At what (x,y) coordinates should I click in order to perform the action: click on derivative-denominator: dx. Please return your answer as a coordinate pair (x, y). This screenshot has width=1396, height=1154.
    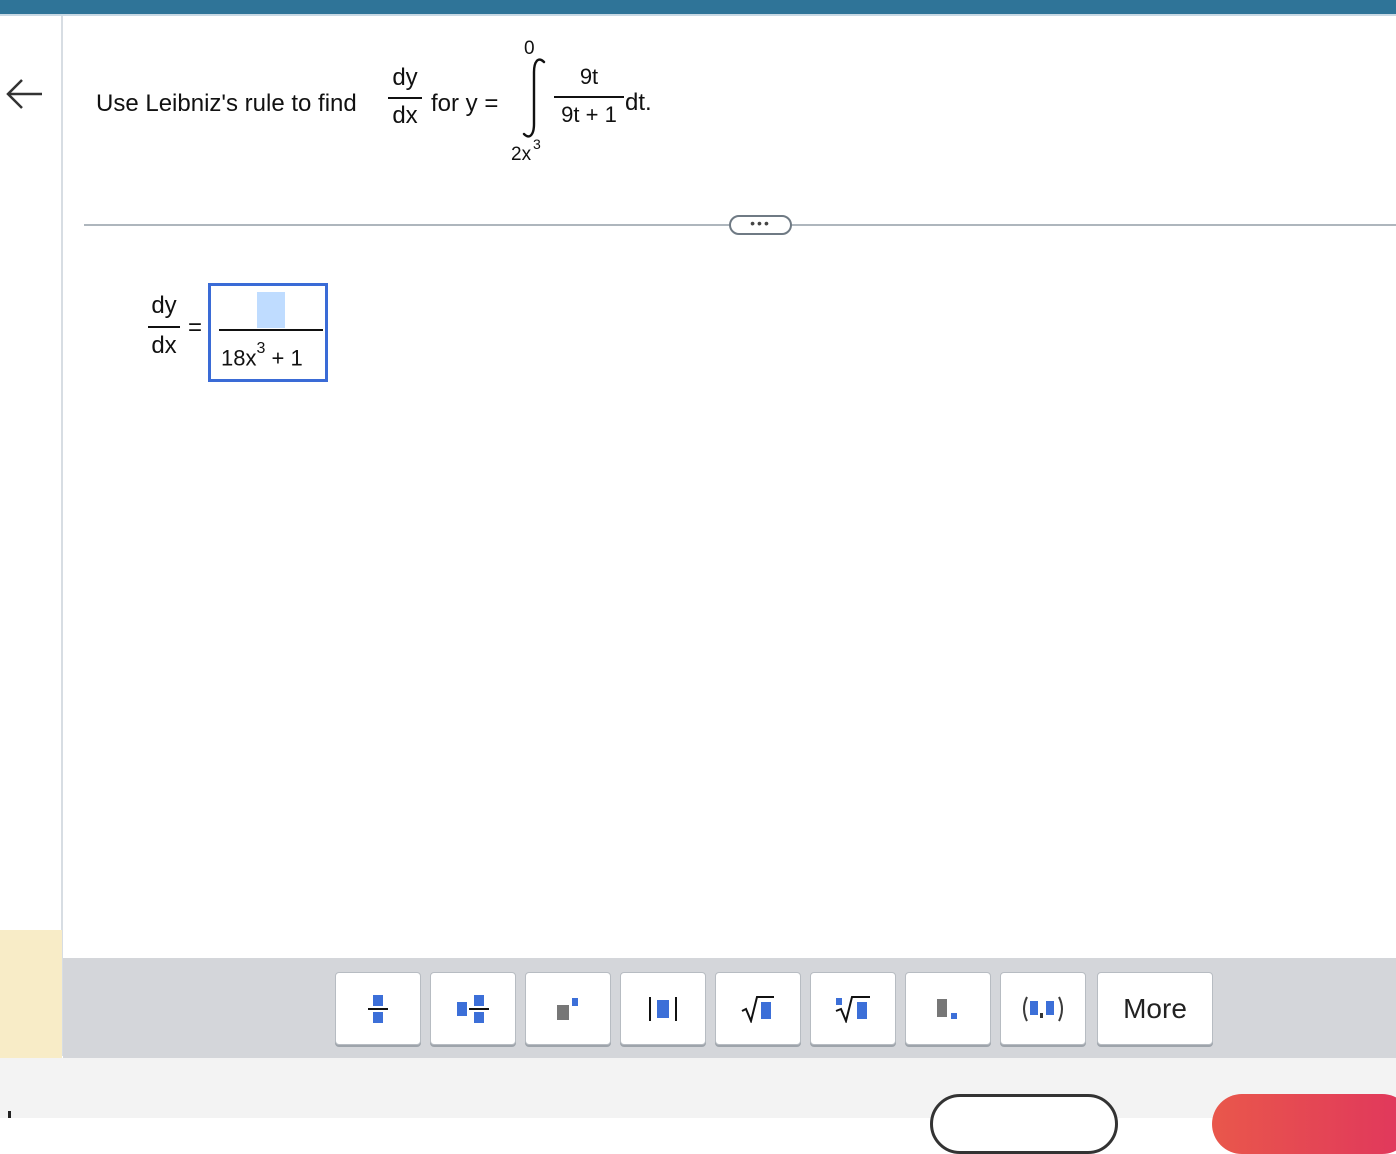
    Looking at the image, I should click on (405, 115).